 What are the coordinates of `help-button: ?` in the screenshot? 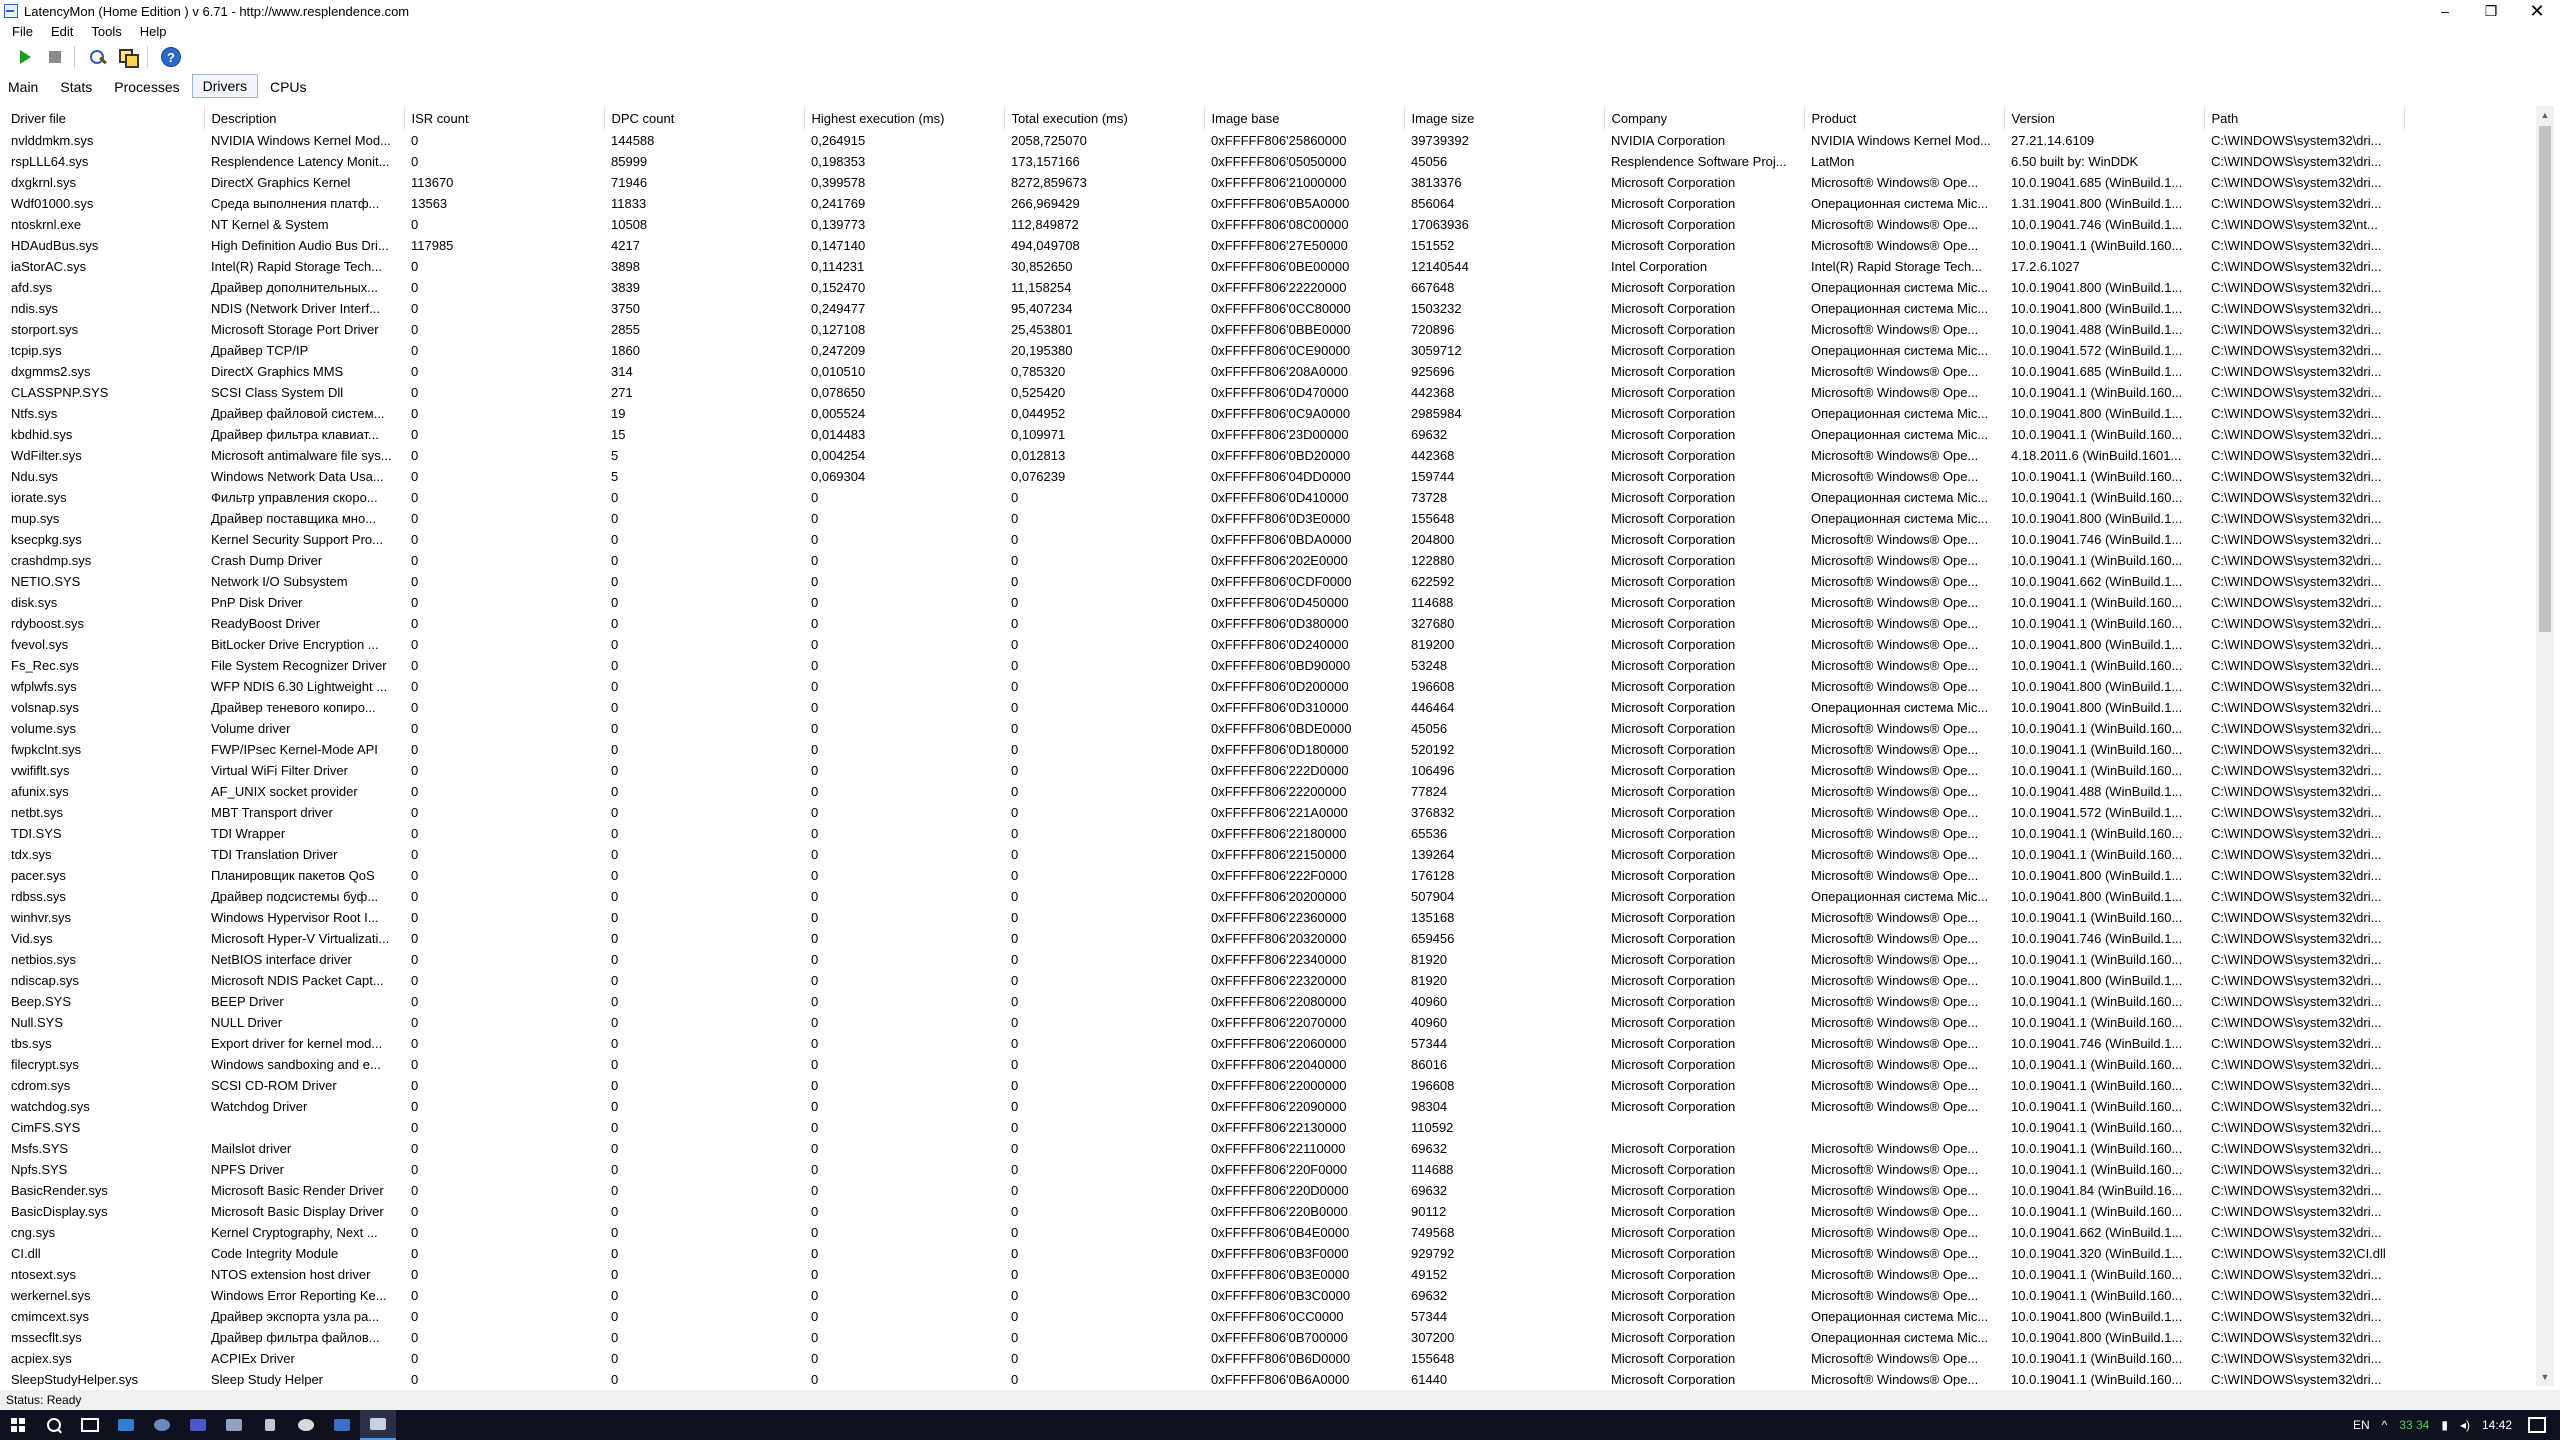 It's located at (171, 57).